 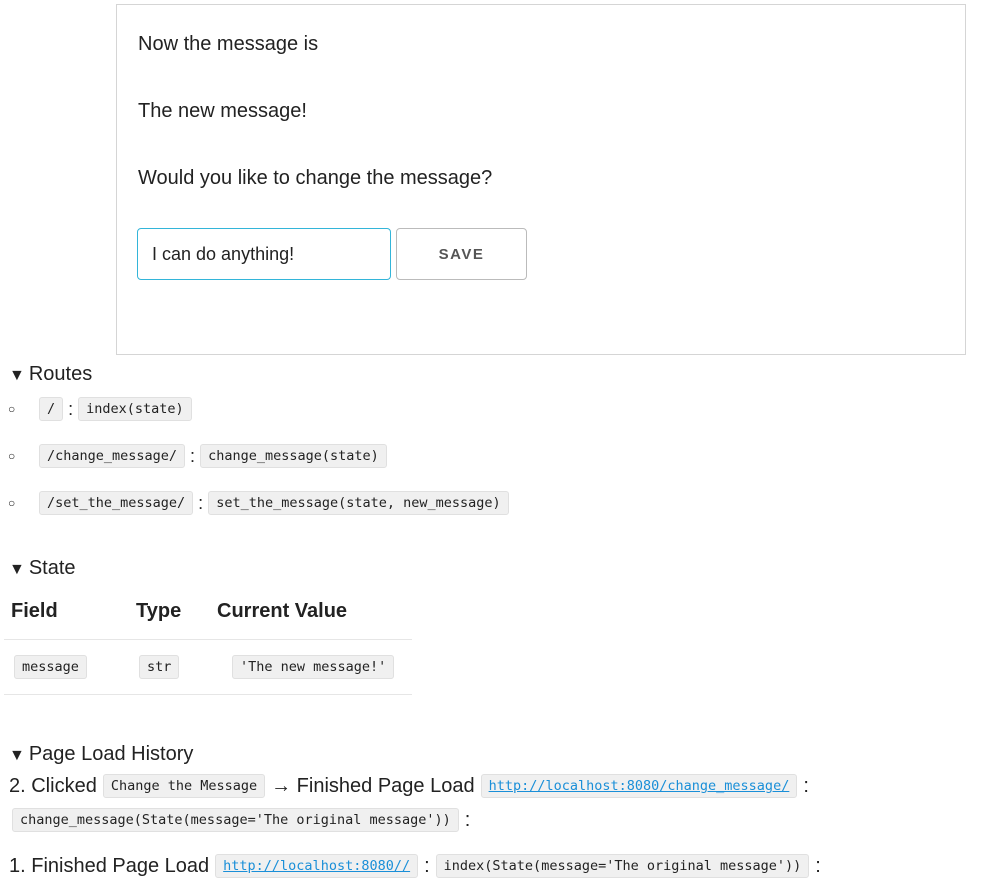 I want to click on type-cell: str, so click(x=169, y=667).